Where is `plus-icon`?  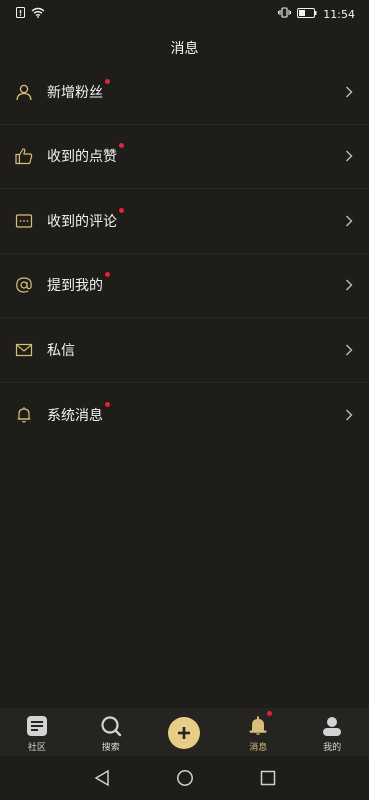 plus-icon is located at coordinates (184, 733).